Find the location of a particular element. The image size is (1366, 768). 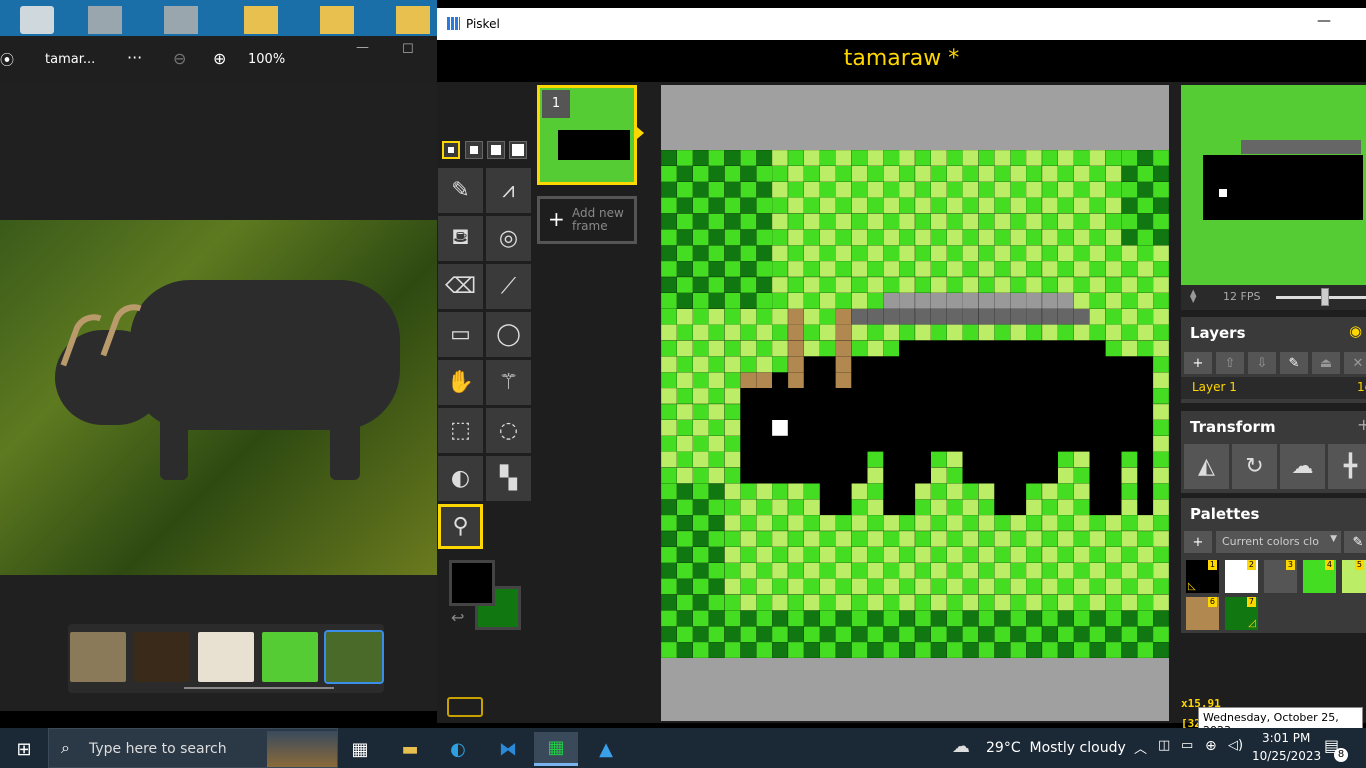

add-frame-button: + Add new frame is located at coordinates (587, 220).